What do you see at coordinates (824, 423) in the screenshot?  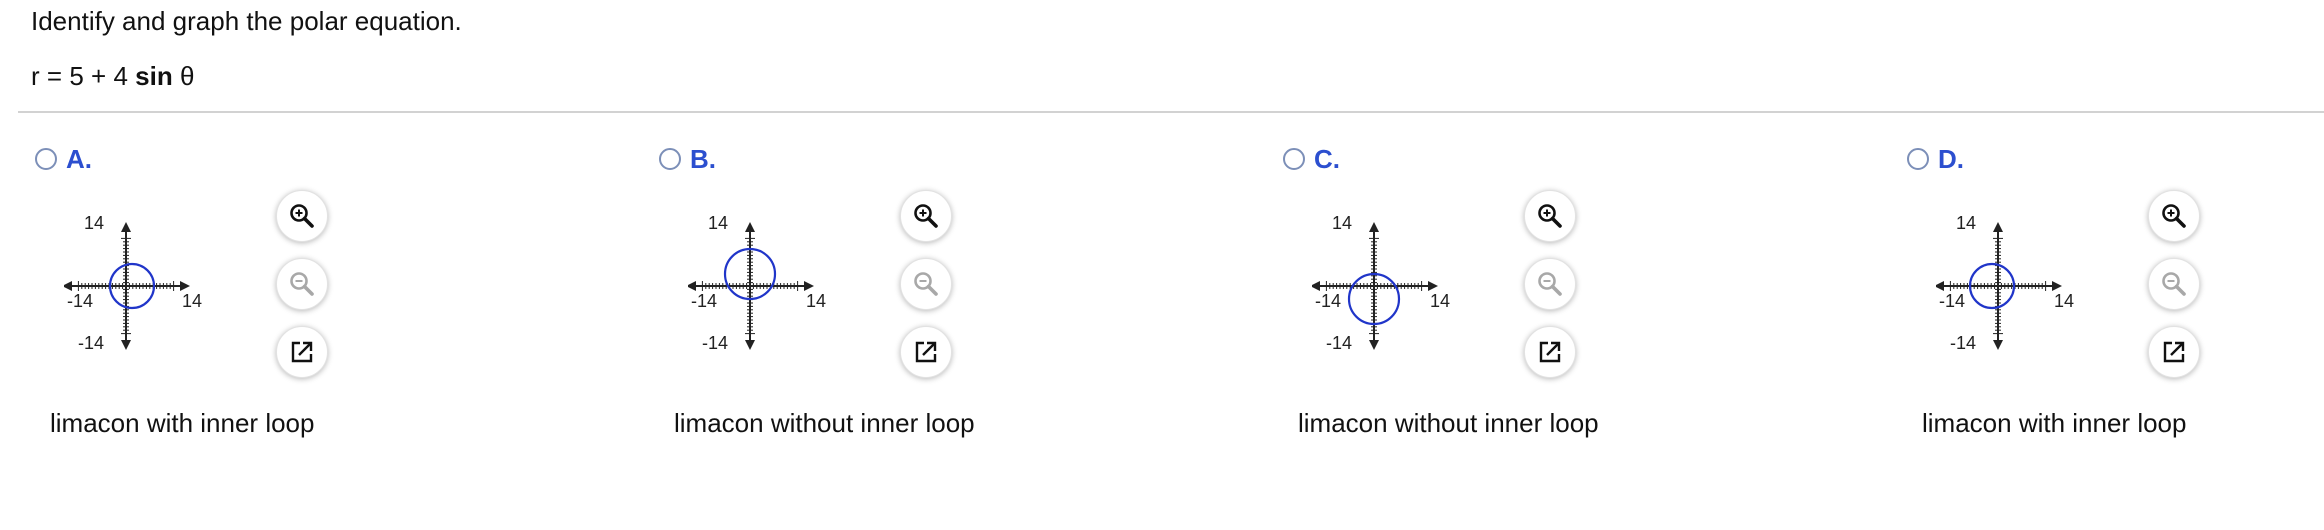 I see `option-b-label: limacon without inner loop` at bounding box center [824, 423].